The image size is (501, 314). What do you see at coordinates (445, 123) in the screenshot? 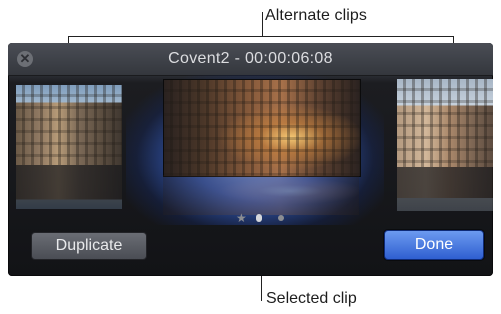
I see `alternate-clip-right` at bounding box center [445, 123].